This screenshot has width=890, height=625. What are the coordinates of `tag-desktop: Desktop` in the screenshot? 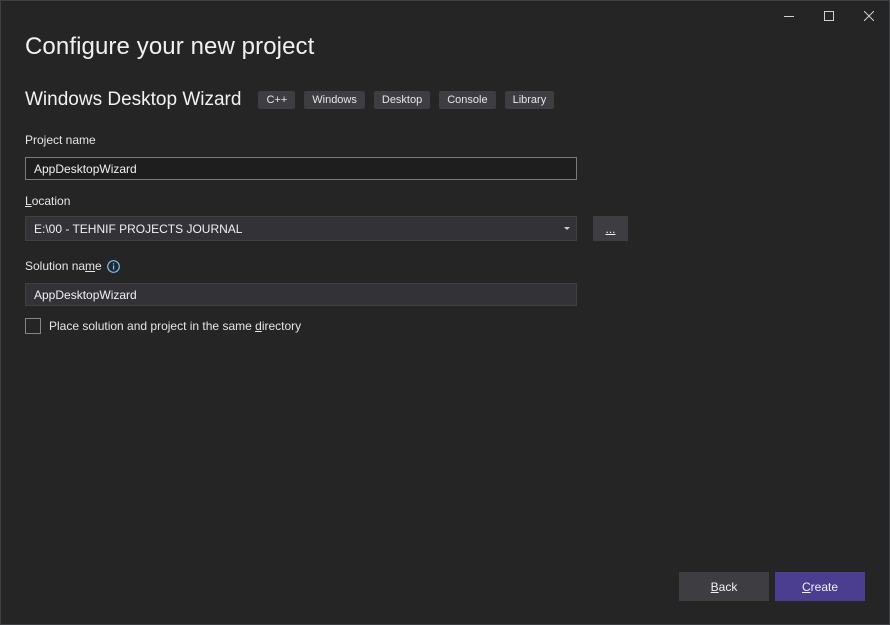 It's located at (402, 100).